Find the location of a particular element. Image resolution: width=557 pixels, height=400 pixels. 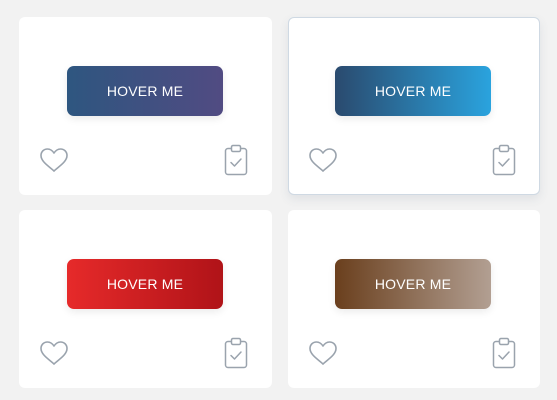

hover-me-button-2: HOVER ME is located at coordinates (413, 91).